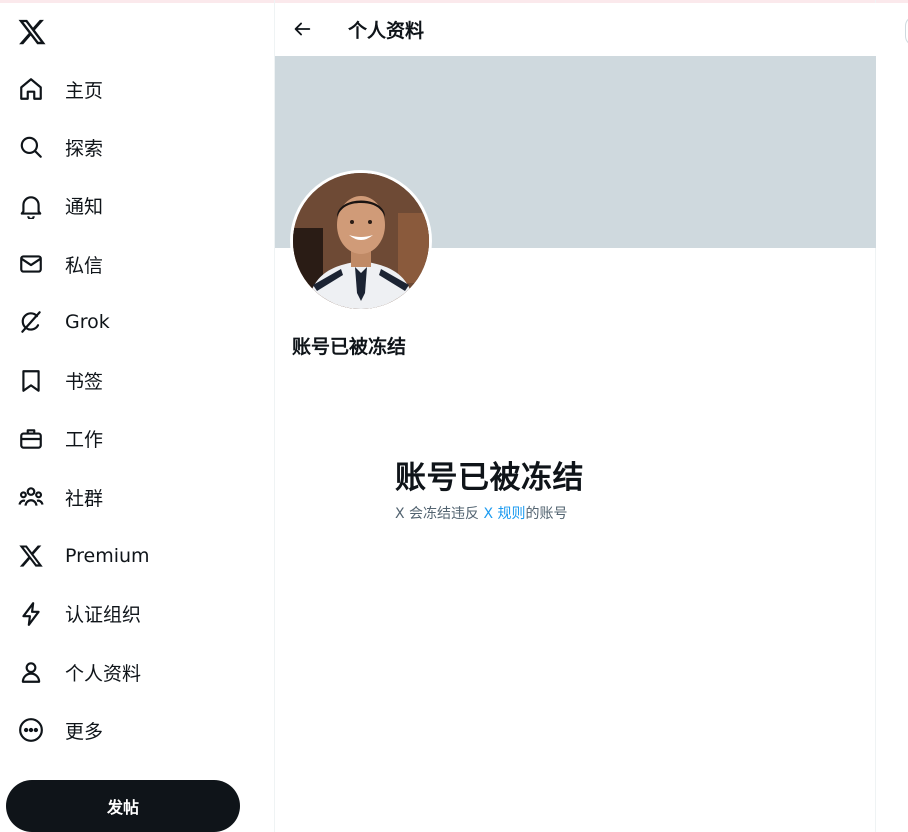  I want to click on bell-icon, so click(31, 206).